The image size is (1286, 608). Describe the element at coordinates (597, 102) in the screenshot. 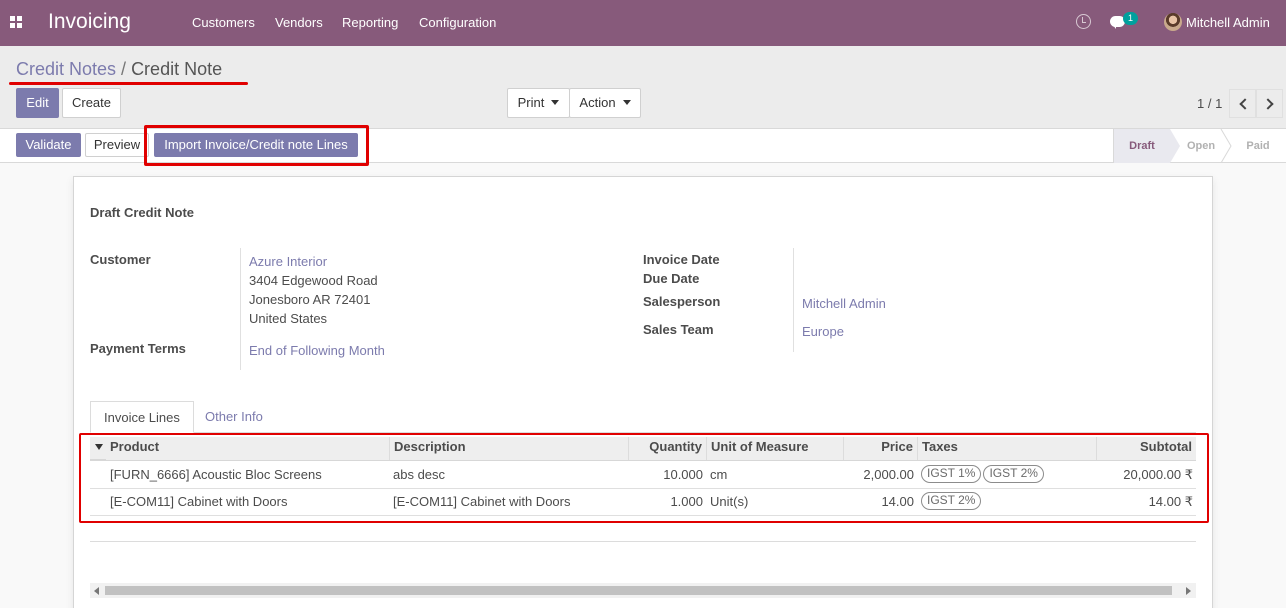

I see `action-label: Action` at that location.